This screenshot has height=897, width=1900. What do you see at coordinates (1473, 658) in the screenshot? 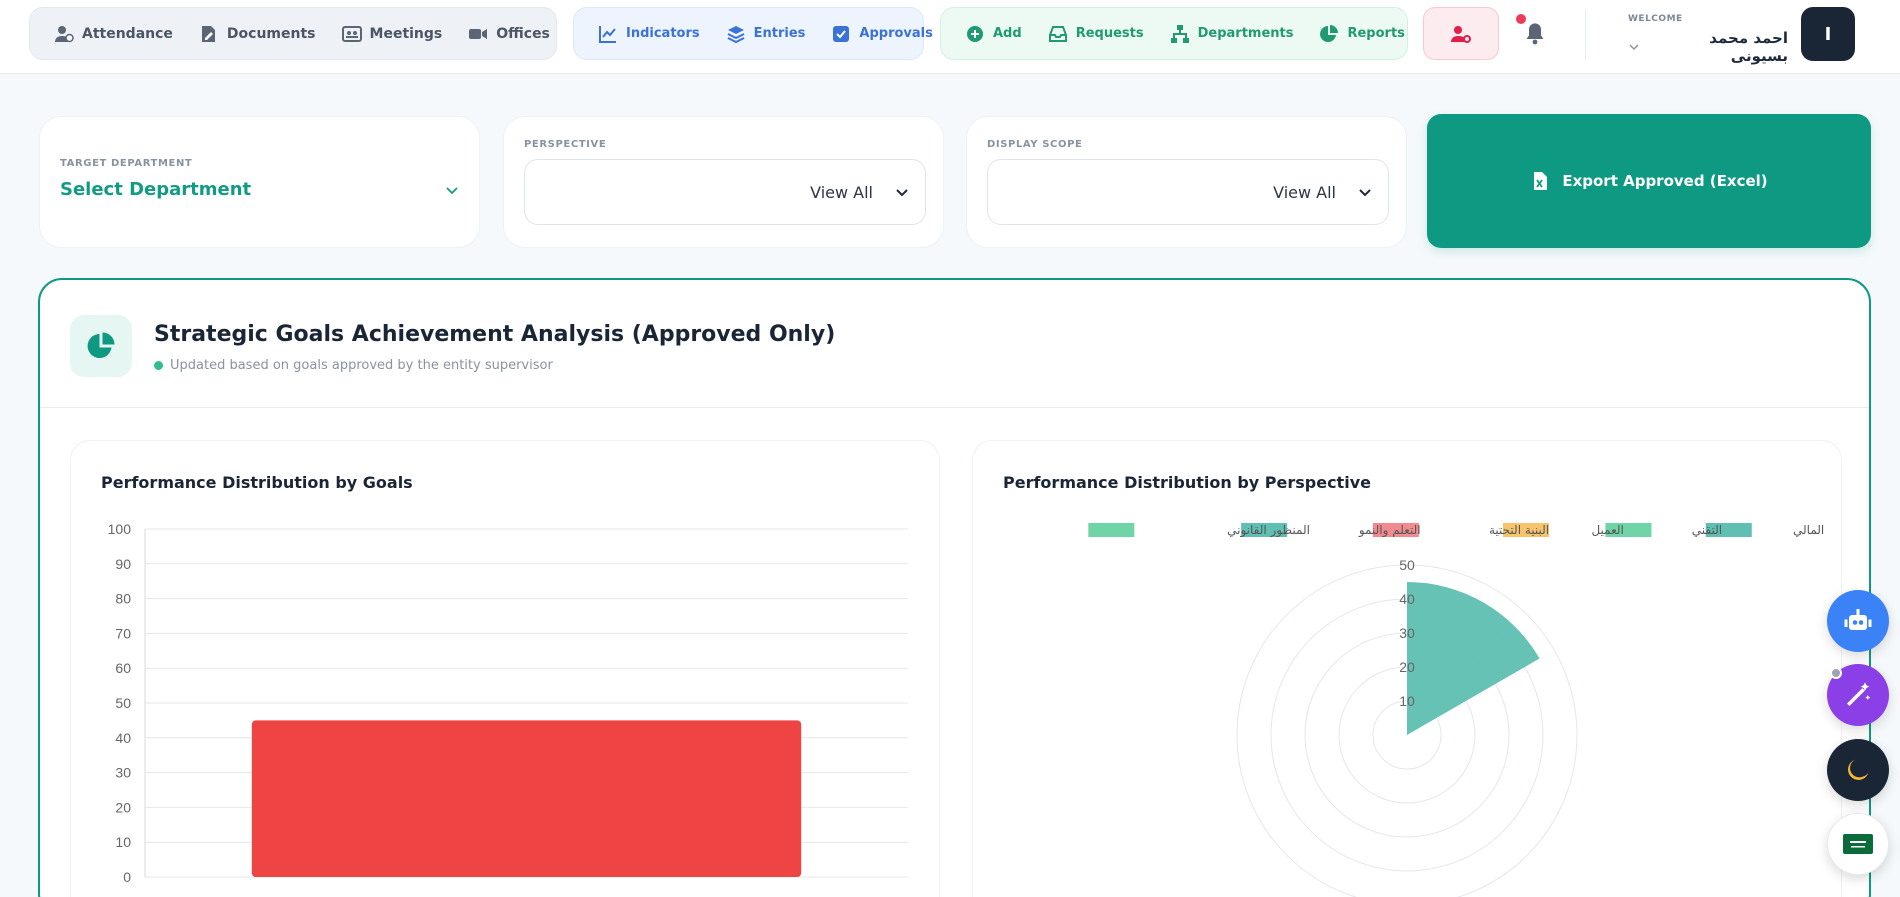
I see `polar-slice` at bounding box center [1473, 658].